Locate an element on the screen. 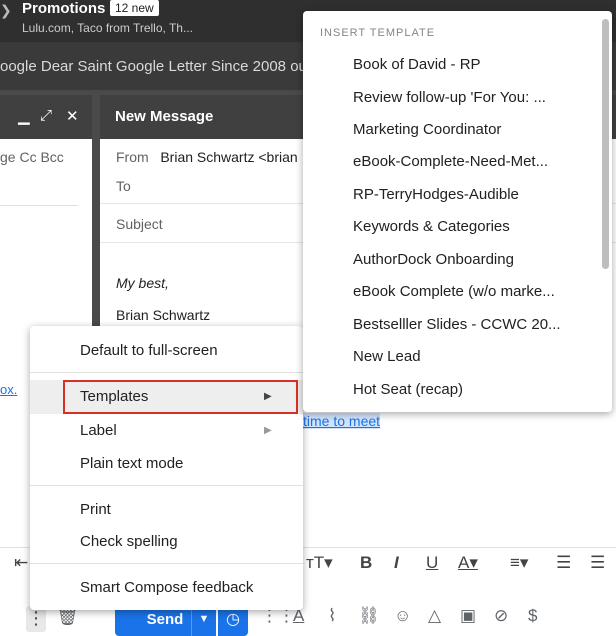 This screenshot has width=616, height=636. subject-placeholder: Subject is located at coordinates (139, 224).